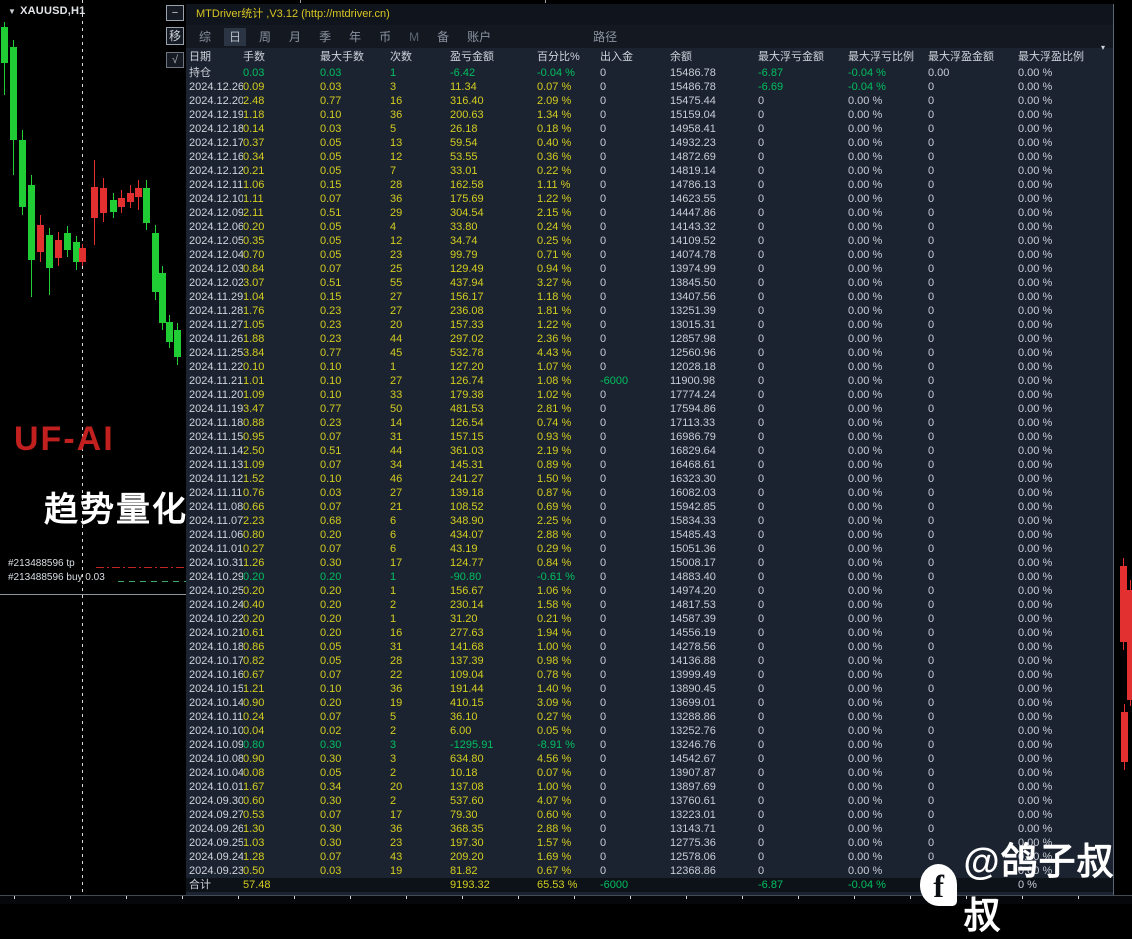 The height and width of the screenshot is (939, 1132). What do you see at coordinates (265, 37) in the screenshot?
I see `tab-周: 周` at bounding box center [265, 37].